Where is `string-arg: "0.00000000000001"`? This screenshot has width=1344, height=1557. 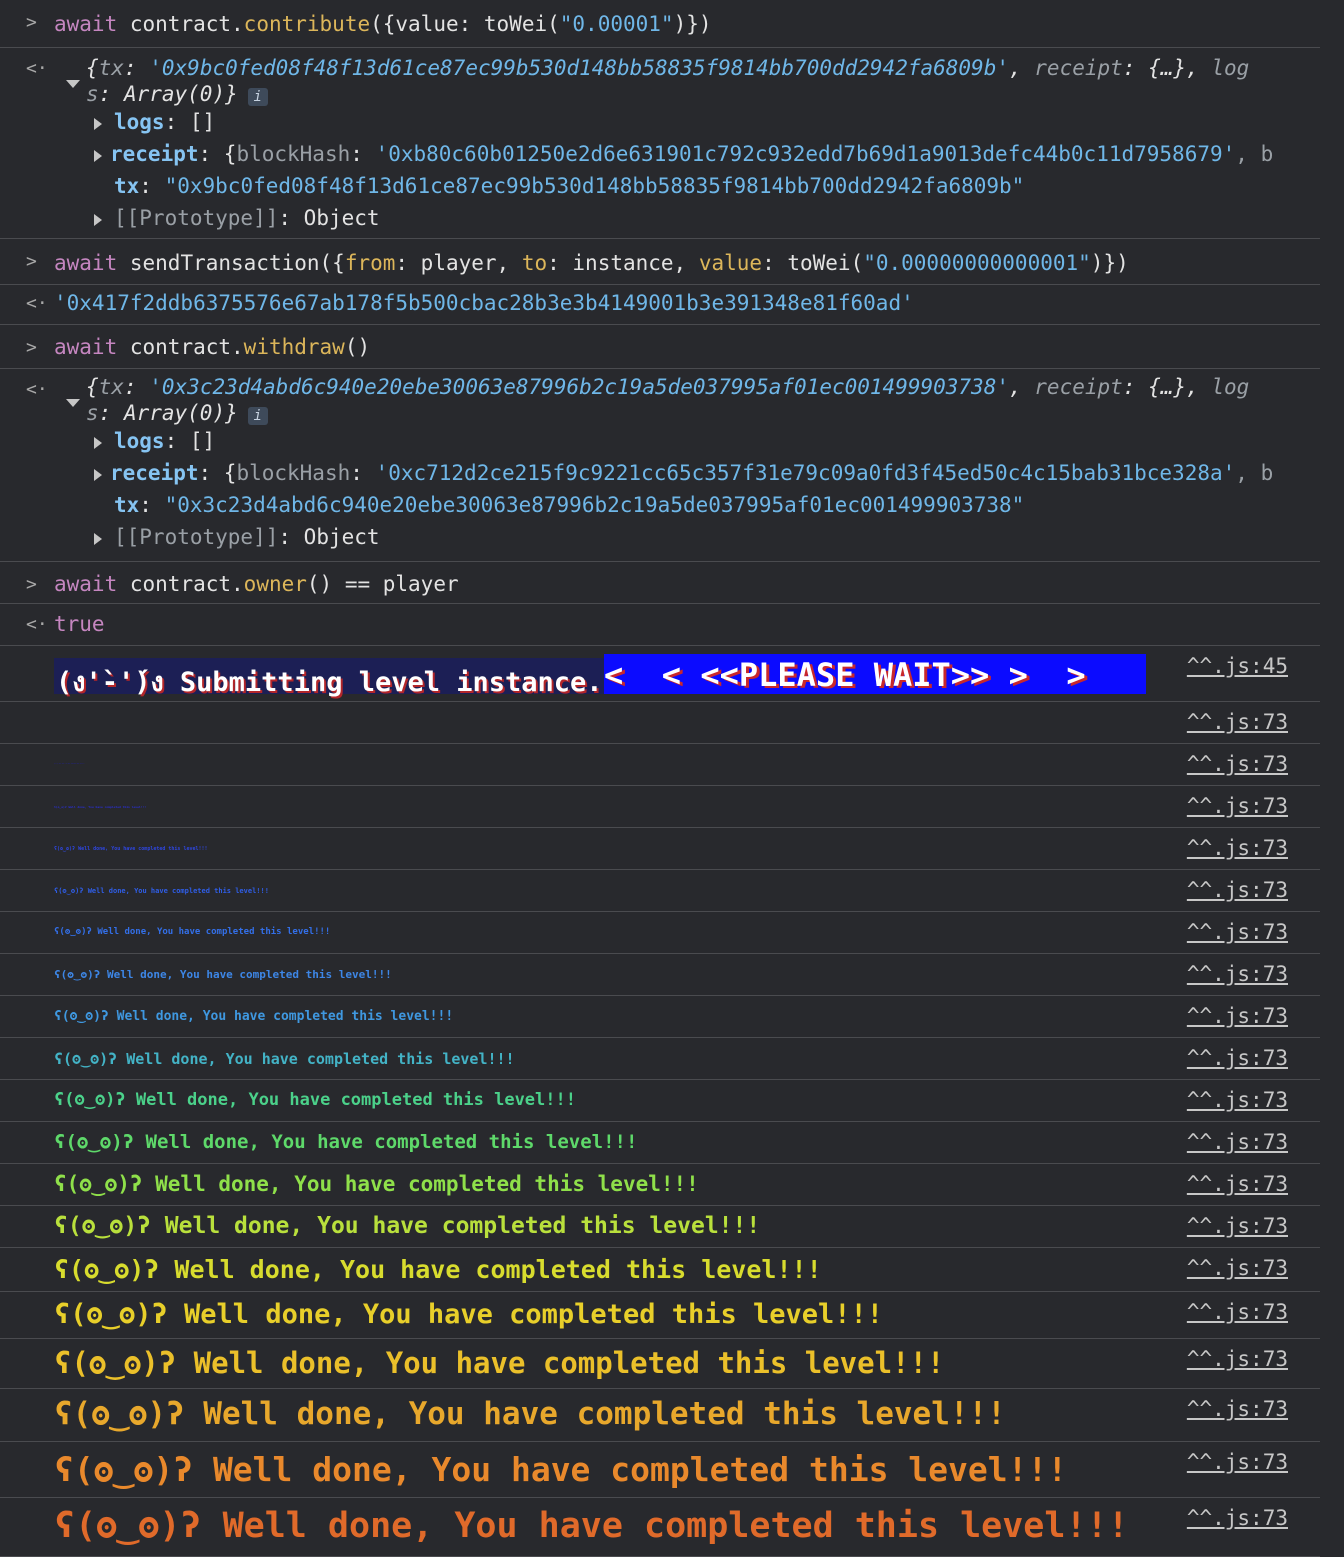 string-arg: "0.00000000000001" is located at coordinates (977, 263).